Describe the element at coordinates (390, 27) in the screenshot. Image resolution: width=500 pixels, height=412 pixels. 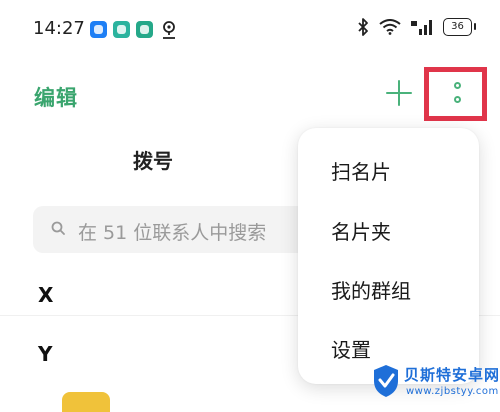
I see `wifi-icon` at that location.